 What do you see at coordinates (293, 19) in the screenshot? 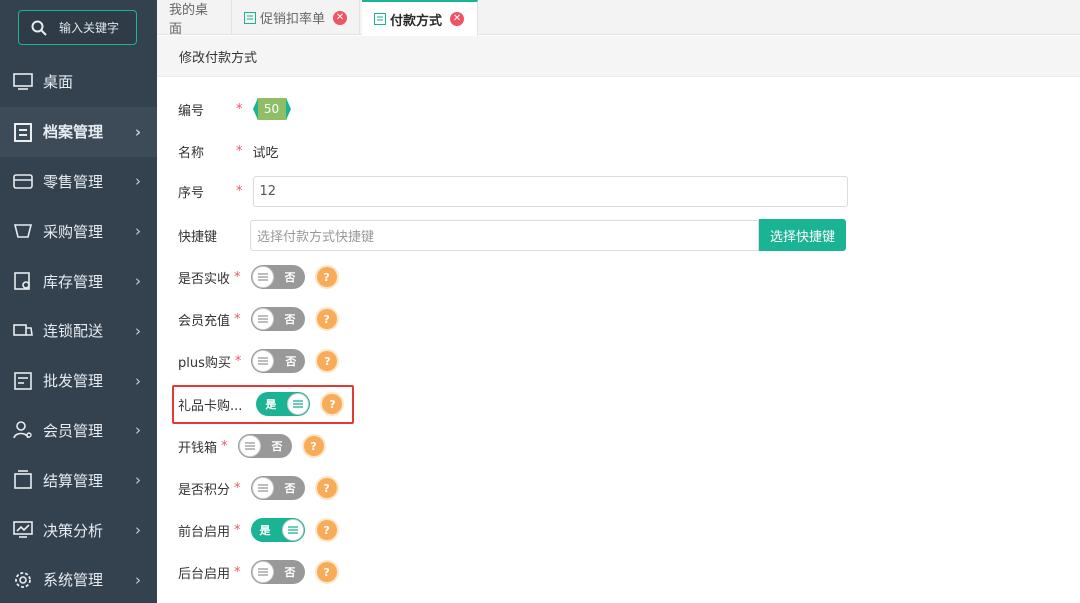
I see `tab-label: 促销扣率单` at bounding box center [293, 19].